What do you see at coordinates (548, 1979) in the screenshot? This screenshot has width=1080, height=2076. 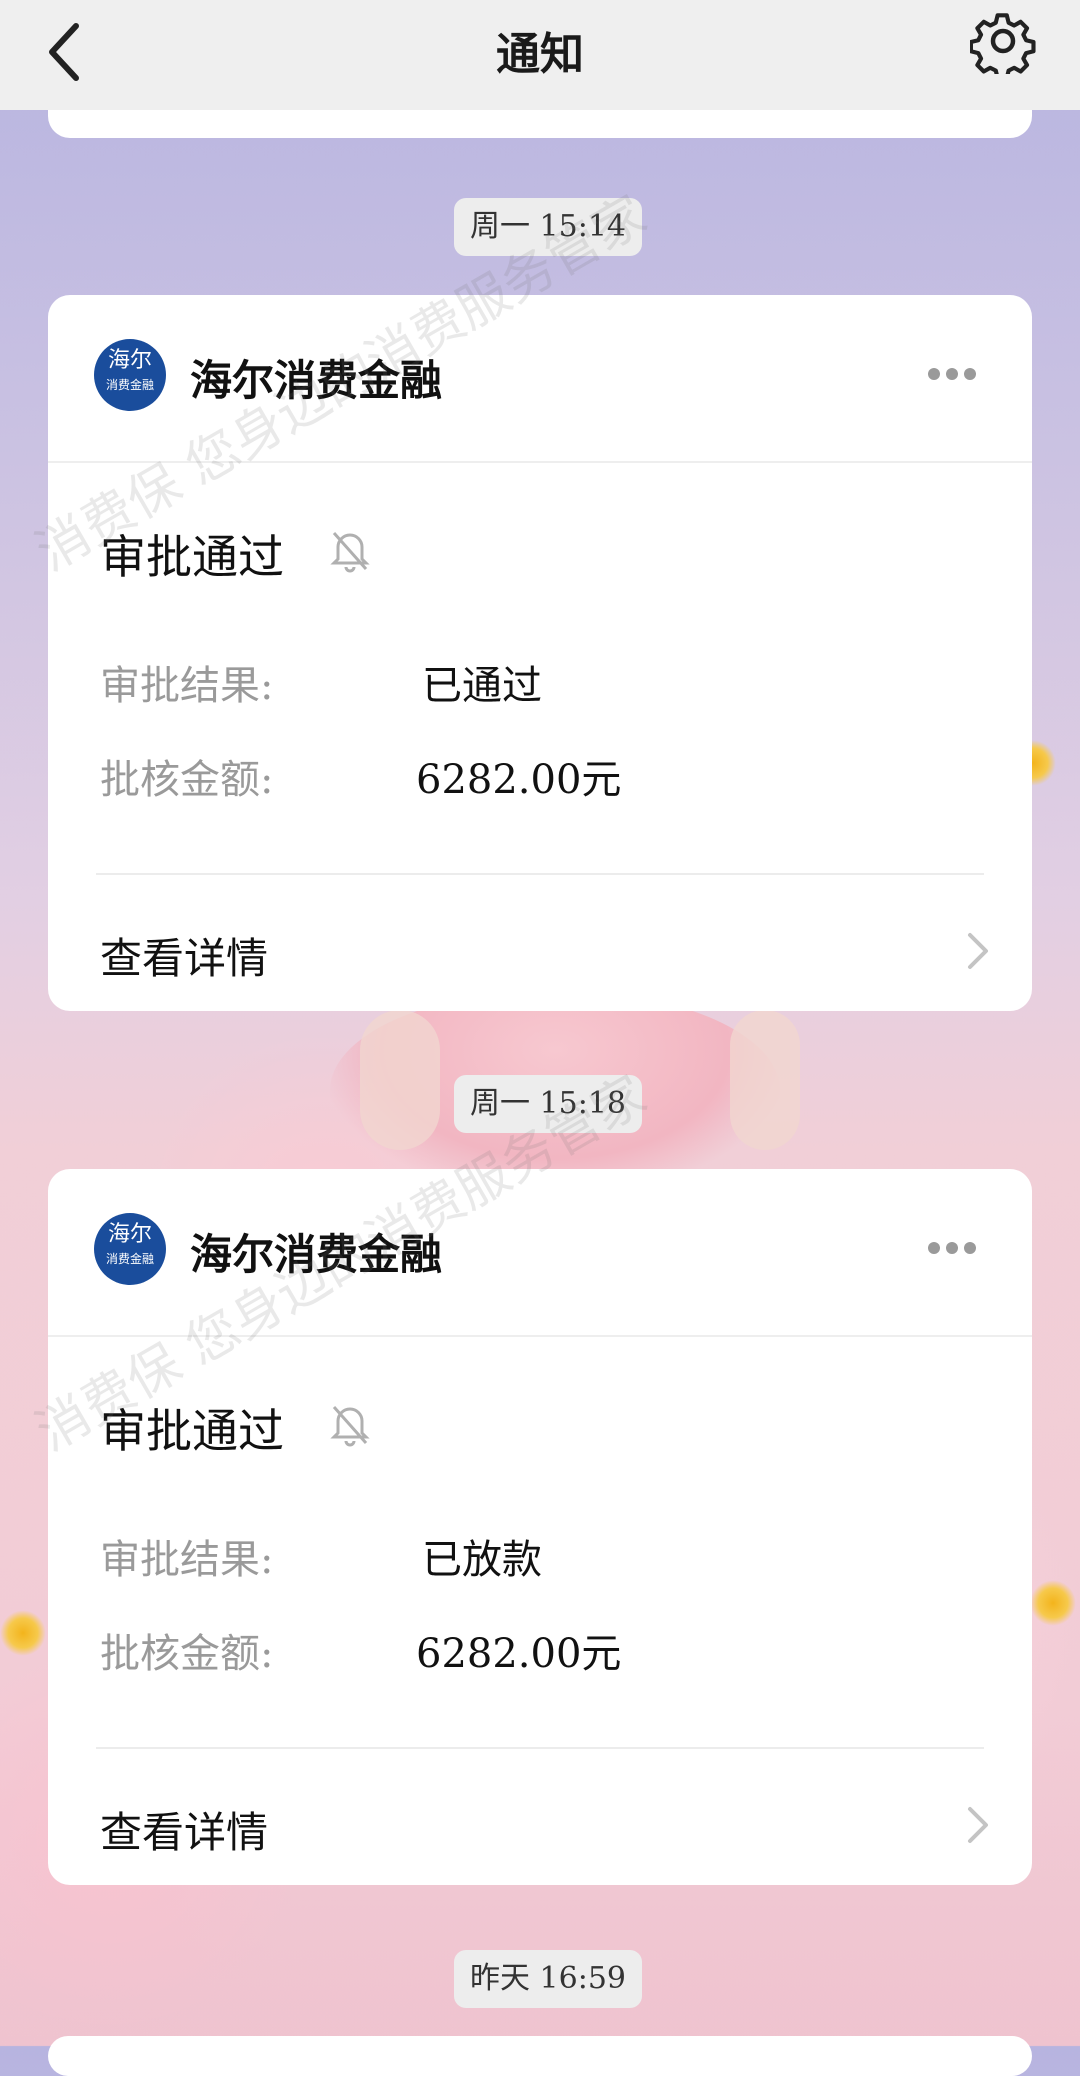 I see `timestamp-pill: 昨天 16:59` at bounding box center [548, 1979].